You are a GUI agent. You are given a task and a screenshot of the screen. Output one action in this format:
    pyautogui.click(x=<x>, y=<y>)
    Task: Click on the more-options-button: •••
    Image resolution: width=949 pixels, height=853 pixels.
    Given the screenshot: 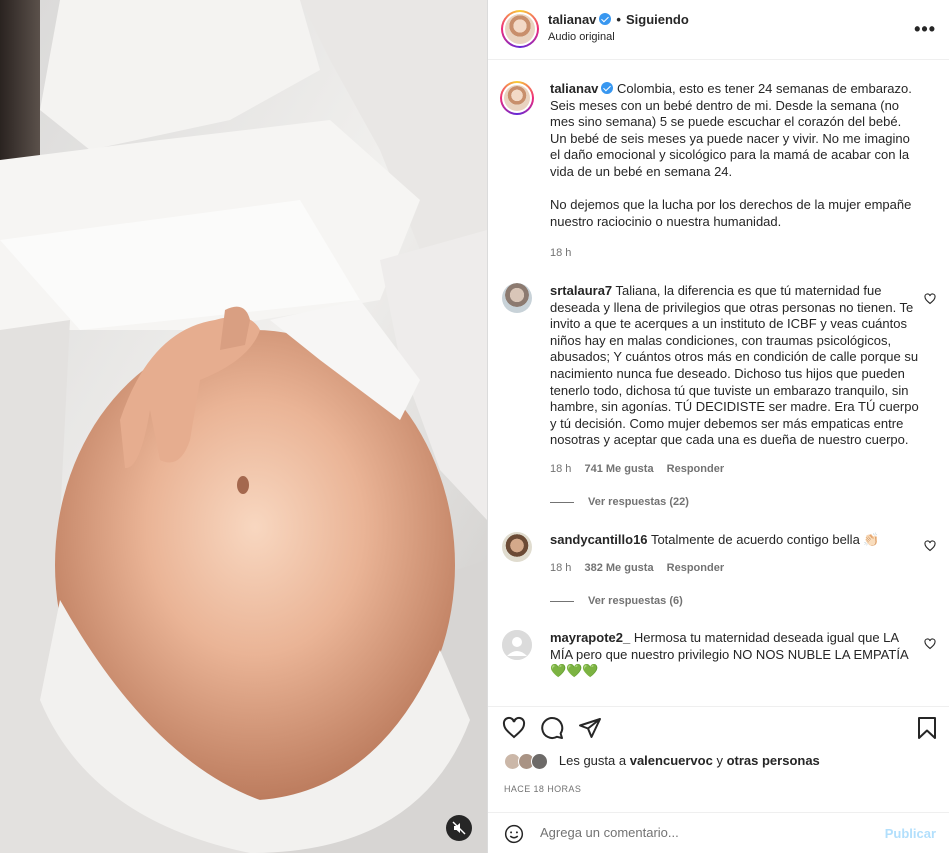 What is the action you would take?
    pyautogui.click(x=925, y=29)
    